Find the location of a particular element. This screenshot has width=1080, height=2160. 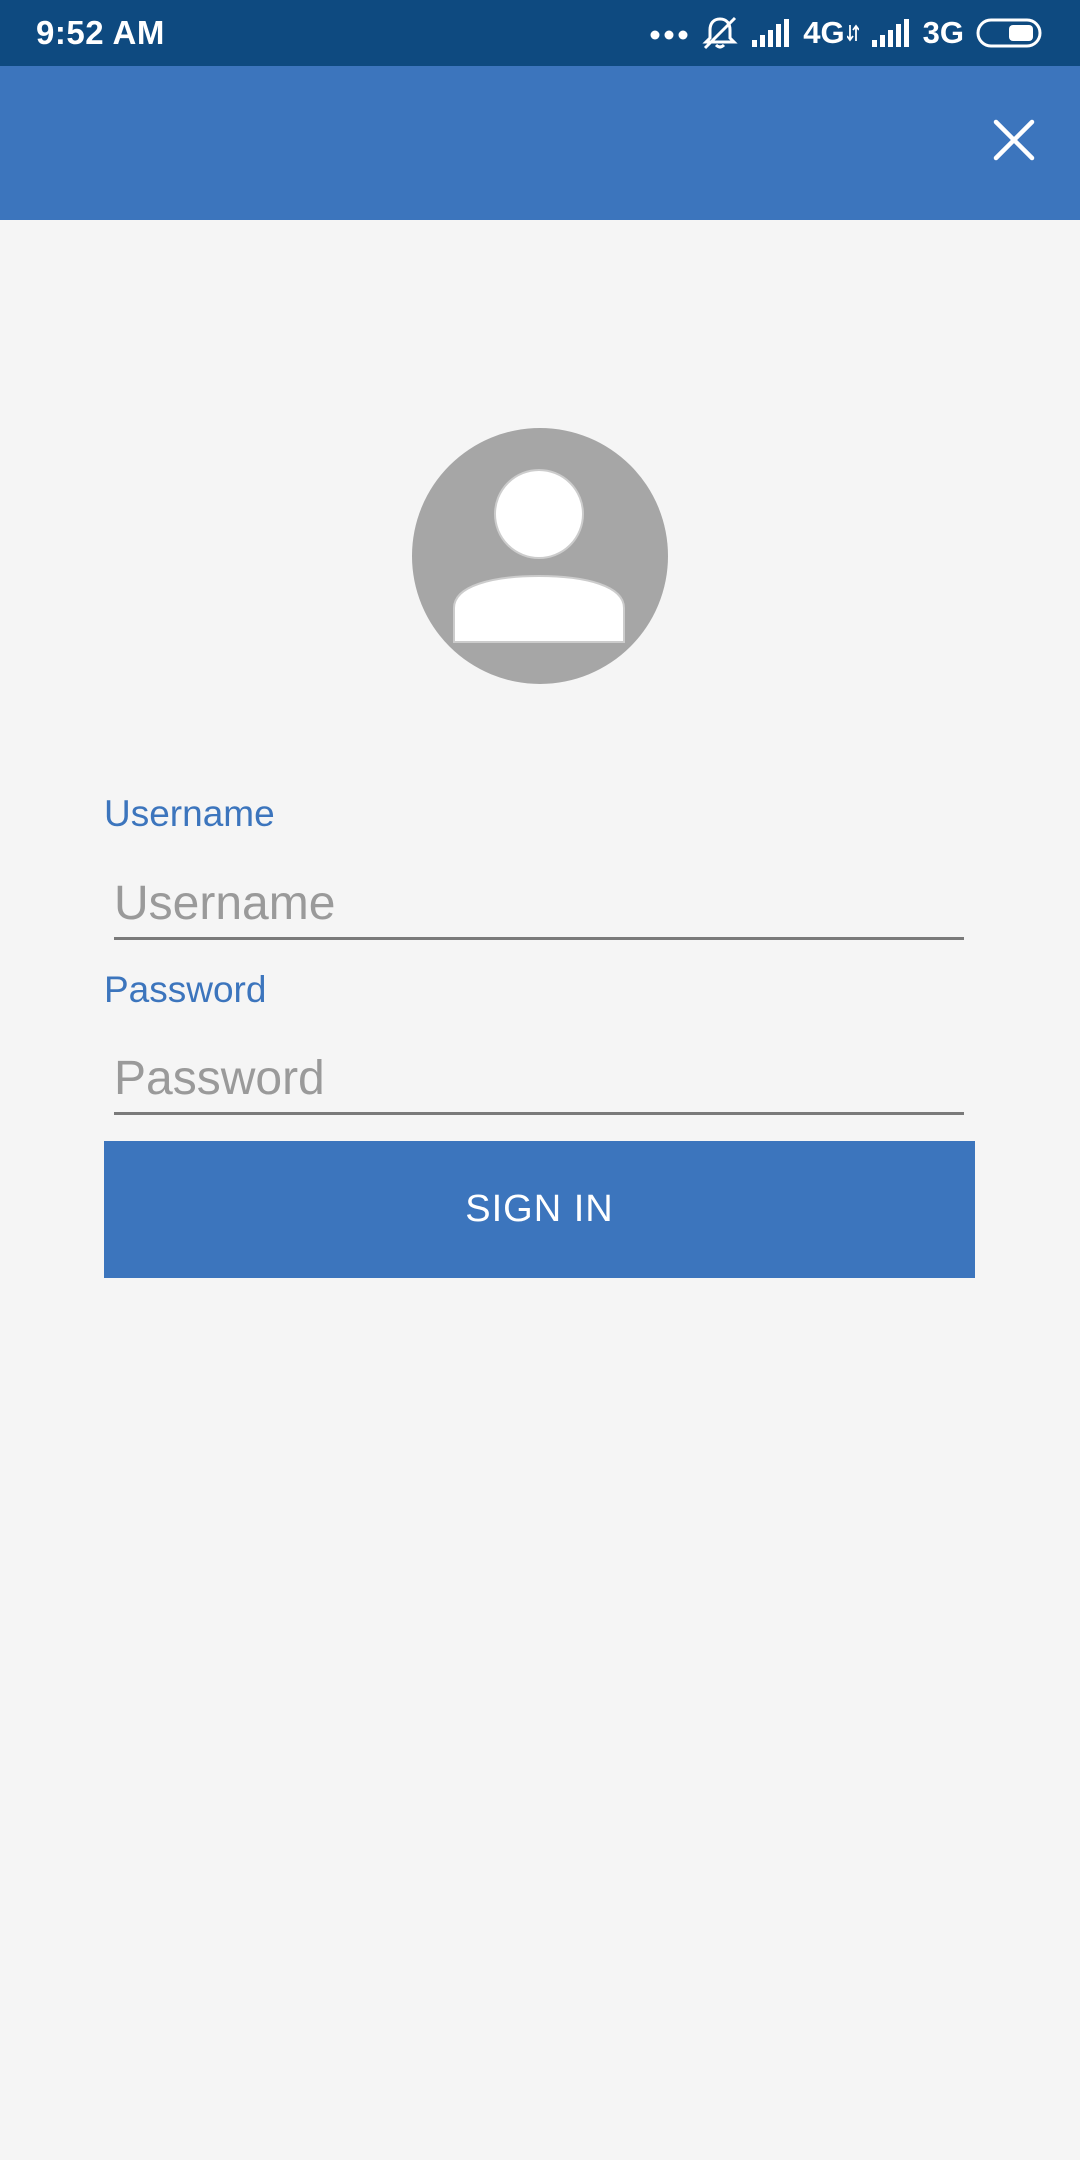

status-icons: 4G 3G is located at coordinates (846, 33).